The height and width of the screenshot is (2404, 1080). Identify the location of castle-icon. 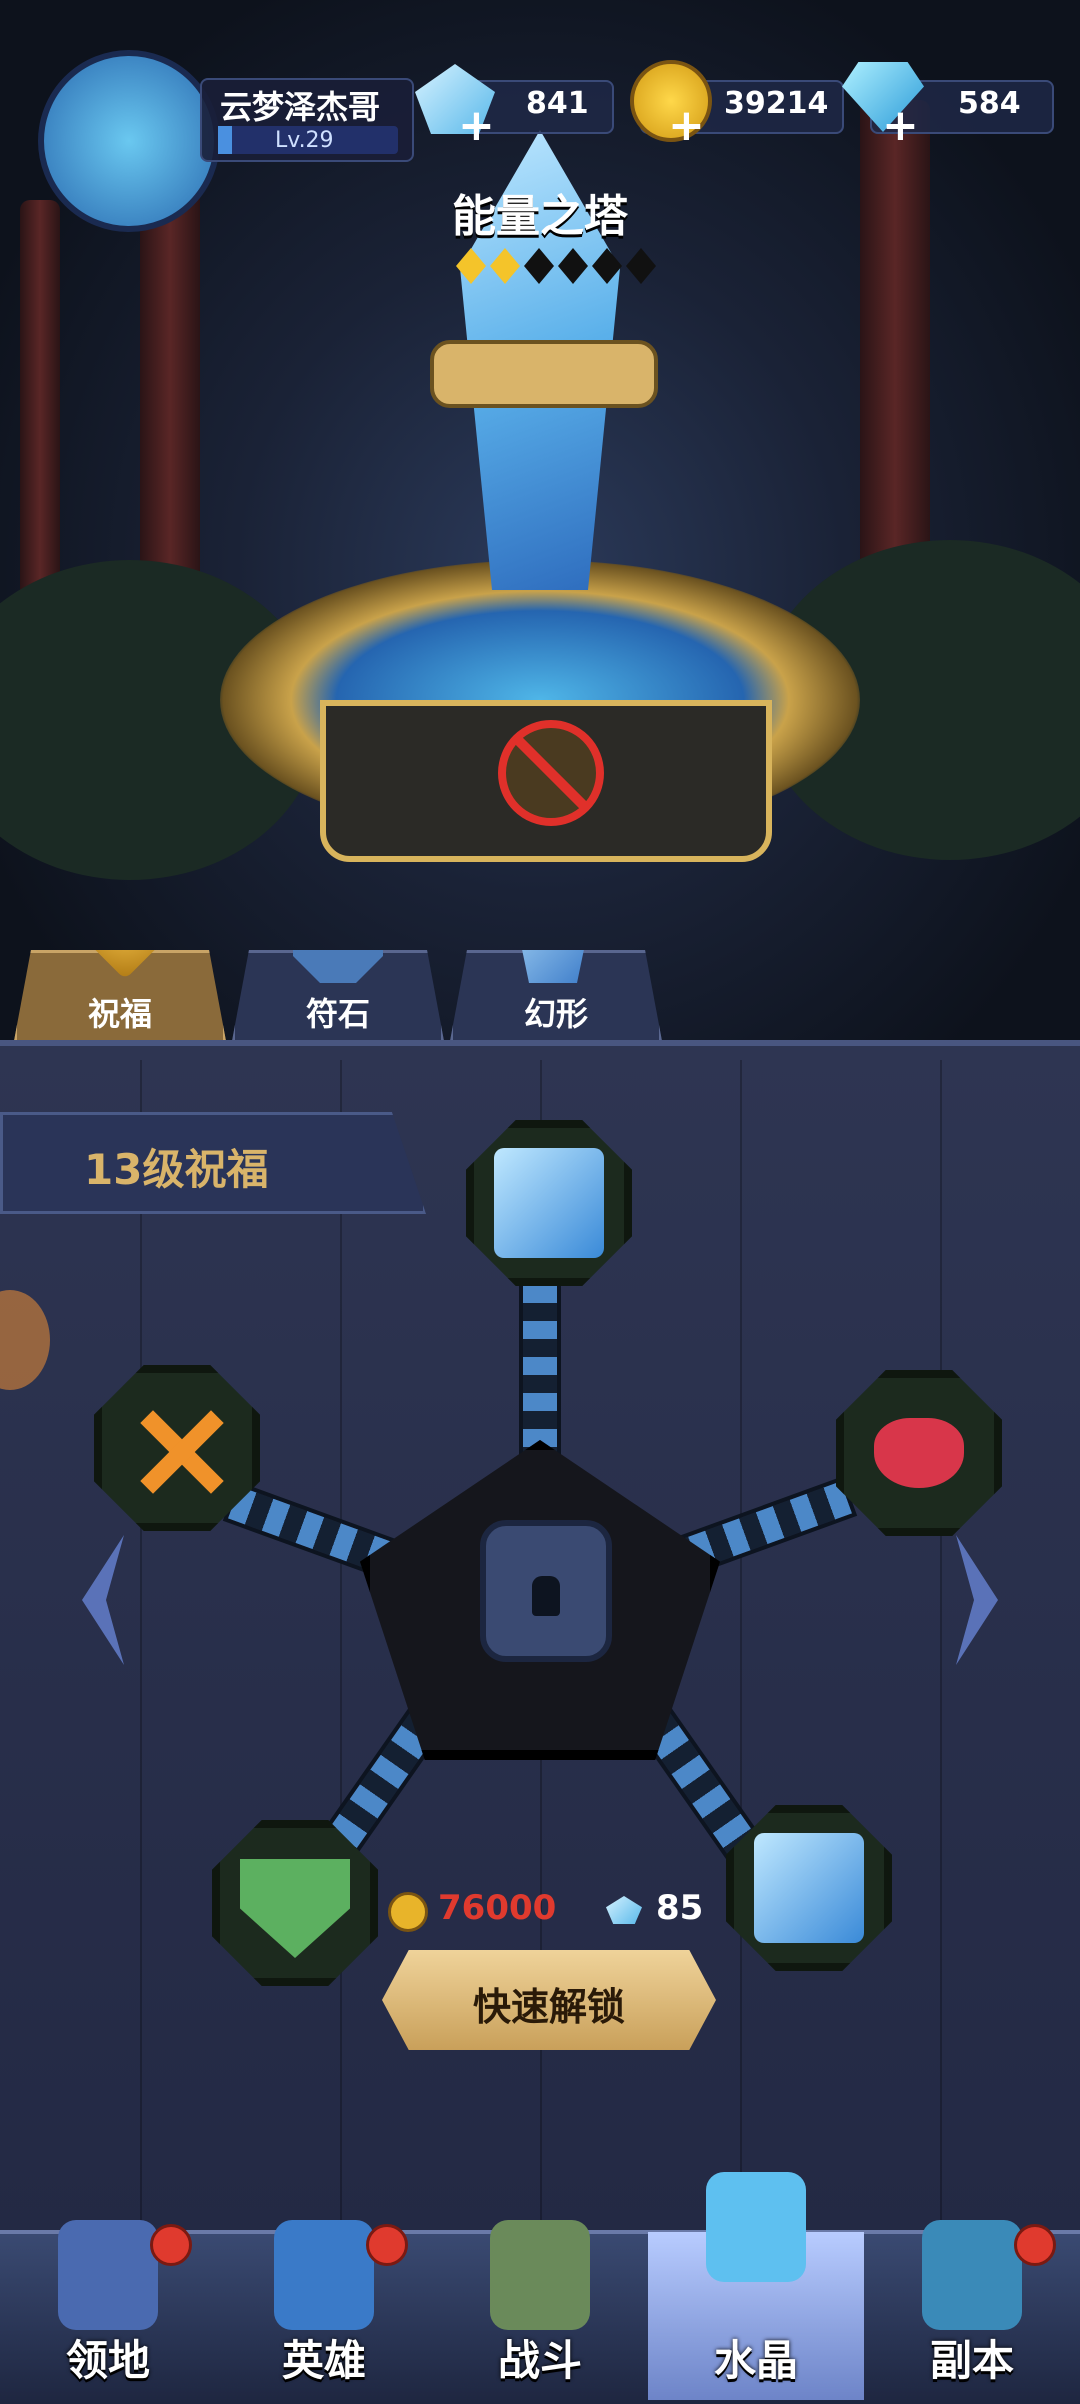
(108, 2275).